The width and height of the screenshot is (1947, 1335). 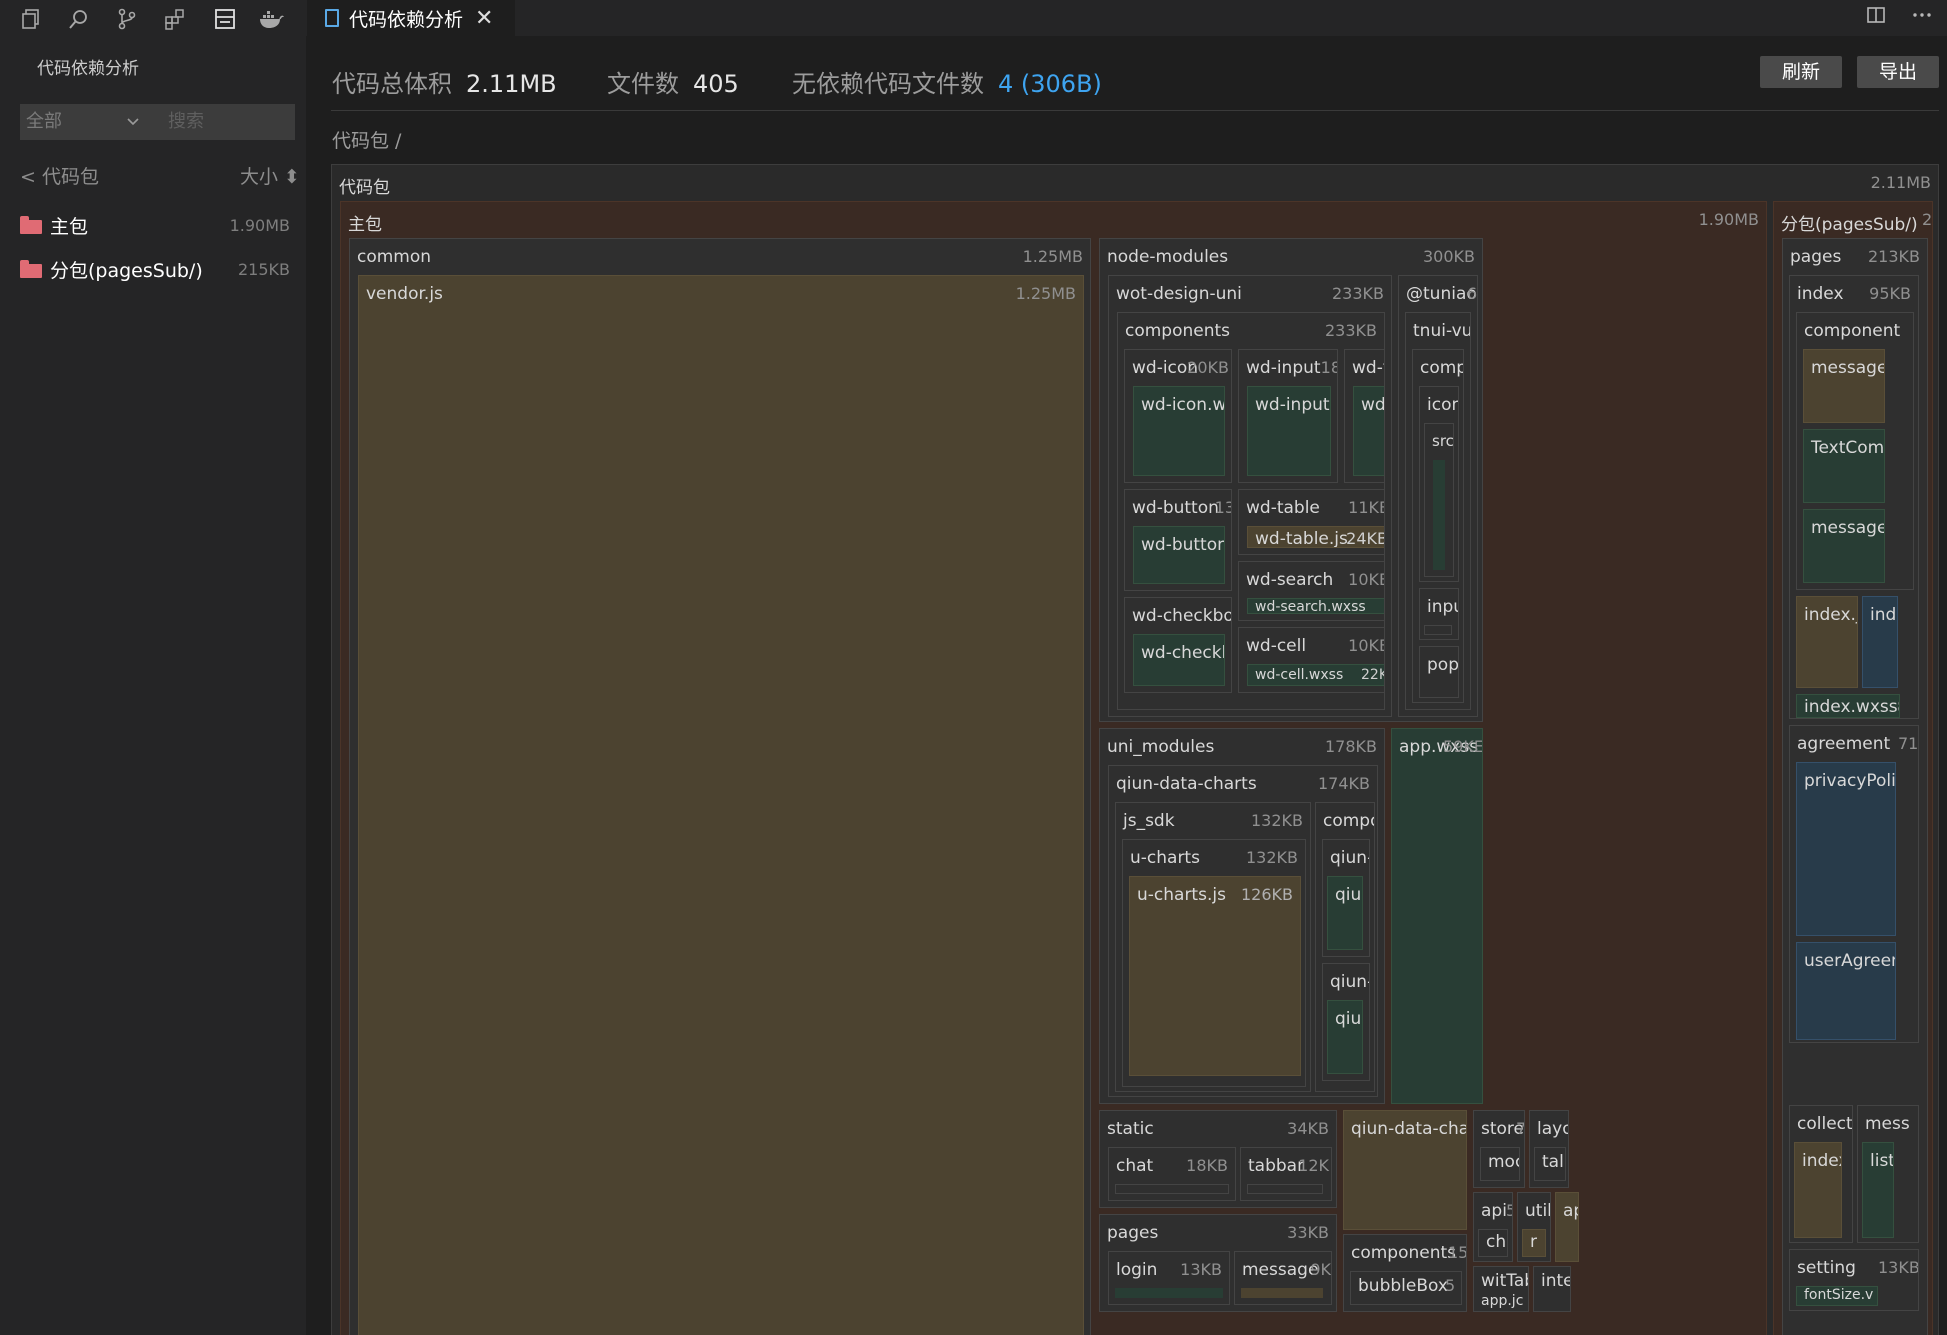 What do you see at coordinates (1315, 537) in the screenshot?
I see `treemap-wd-table-file: wd-table.js 24KB` at bounding box center [1315, 537].